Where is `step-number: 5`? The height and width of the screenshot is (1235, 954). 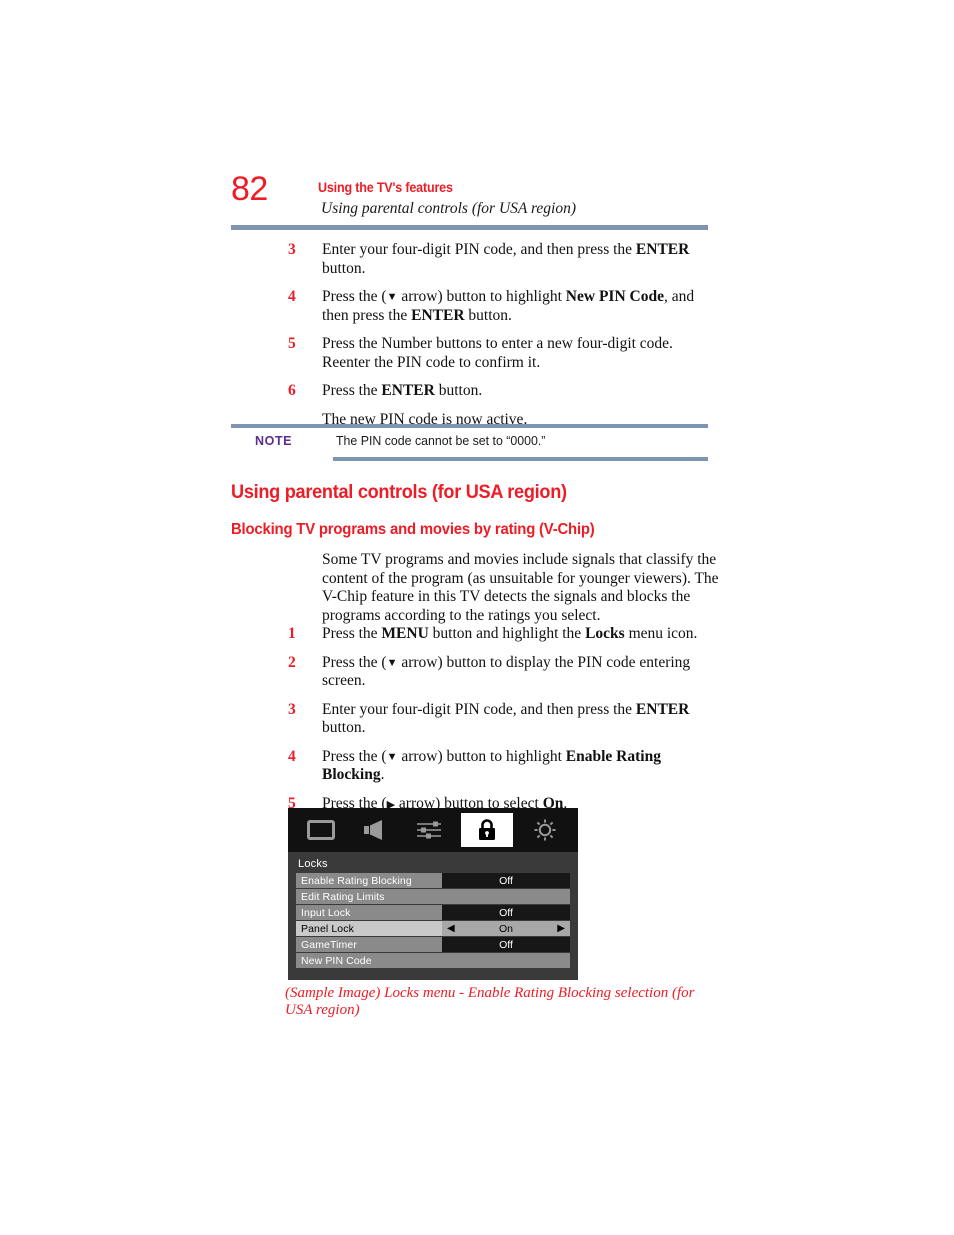
step-number: 5 is located at coordinates (292, 343).